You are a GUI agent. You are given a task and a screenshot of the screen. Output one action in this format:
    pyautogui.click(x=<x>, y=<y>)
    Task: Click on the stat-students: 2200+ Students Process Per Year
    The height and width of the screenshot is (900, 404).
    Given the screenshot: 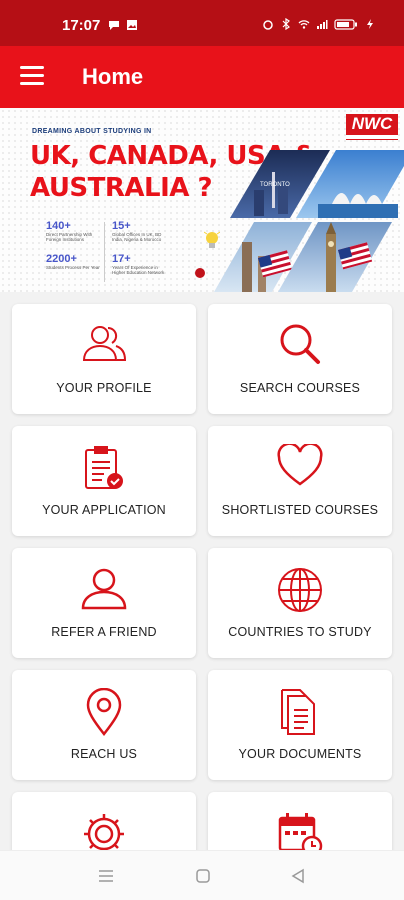 What is the action you would take?
    pyautogui.click(x=73, y=261)
    